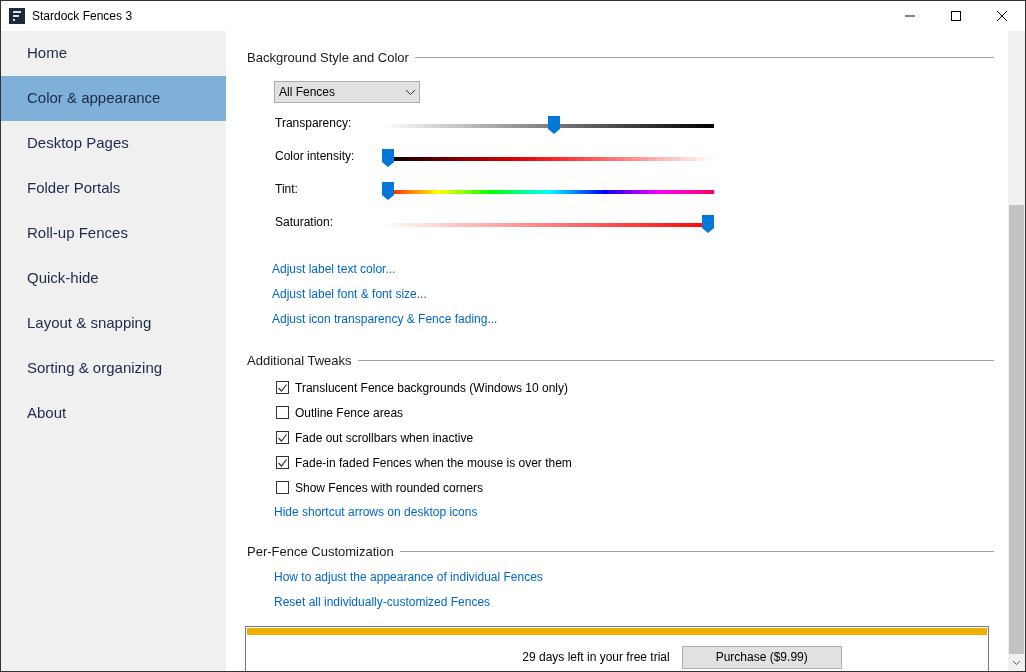 Image resolution: width=1026 pixels, height=672 pixels. Describe the element at coordinates (382, 602) in the screenshot. I see `link: Reset all individually-customized Fences` at that location.